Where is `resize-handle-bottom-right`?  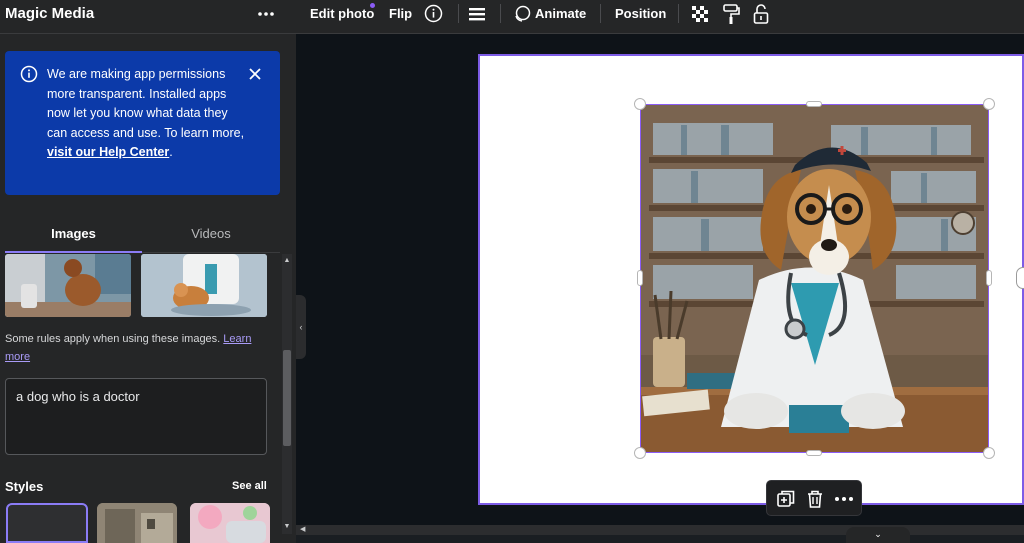 resize-handle-bottom-right is located at coordinates (989, 453).